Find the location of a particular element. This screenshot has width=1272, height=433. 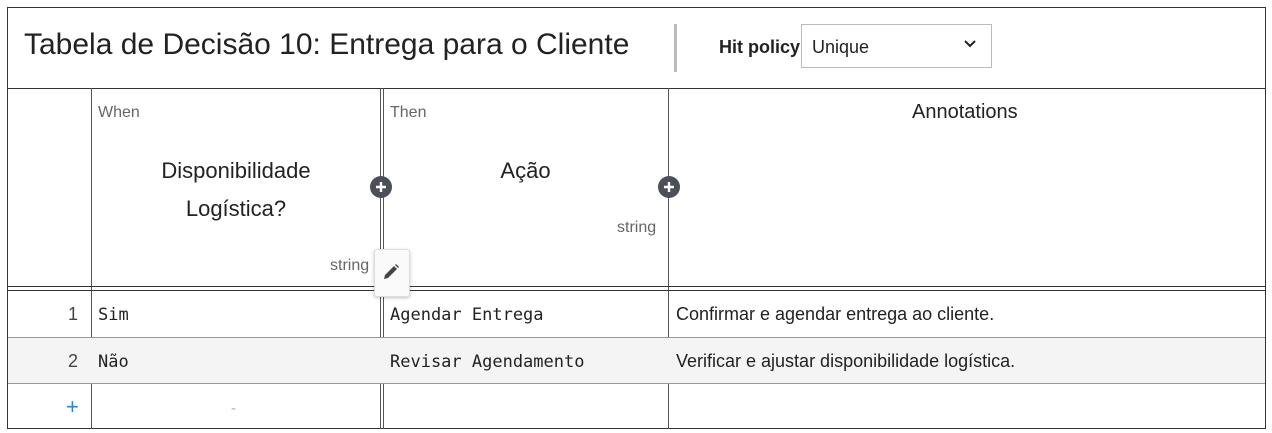

output-clause-label: Then is located at coordinates (408, 112).